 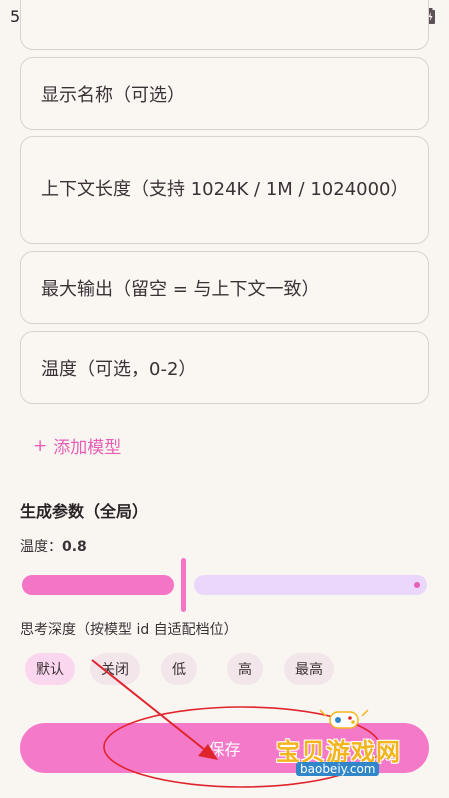 I want to click on chip-high-label: 高, so click(x=245, y=670).